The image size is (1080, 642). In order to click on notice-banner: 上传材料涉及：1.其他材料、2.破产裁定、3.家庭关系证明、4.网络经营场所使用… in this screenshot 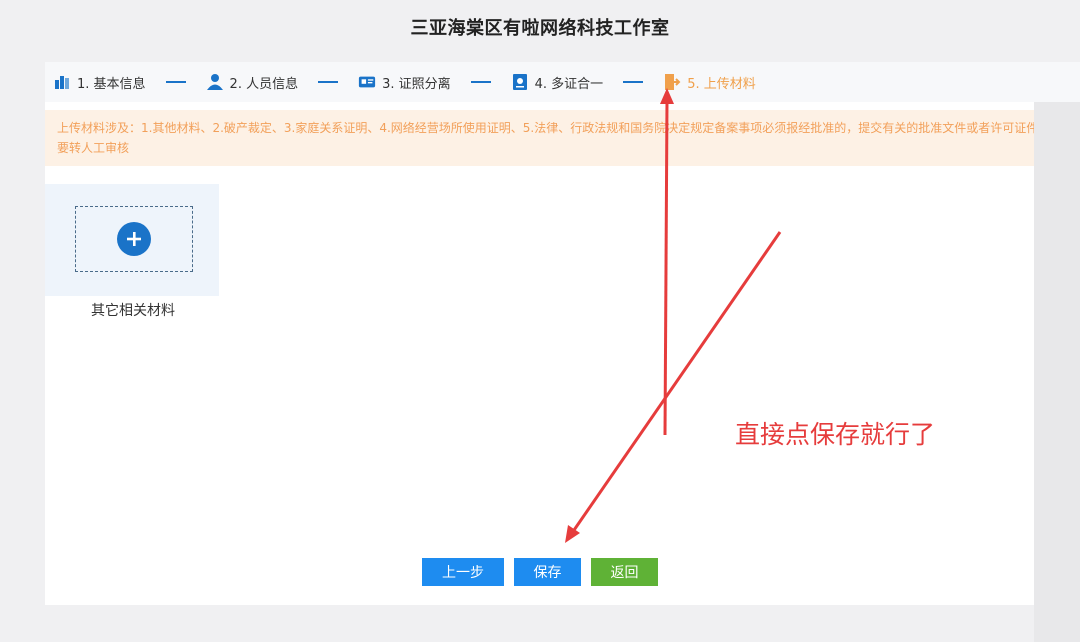, I will do `click(562, 138)`.